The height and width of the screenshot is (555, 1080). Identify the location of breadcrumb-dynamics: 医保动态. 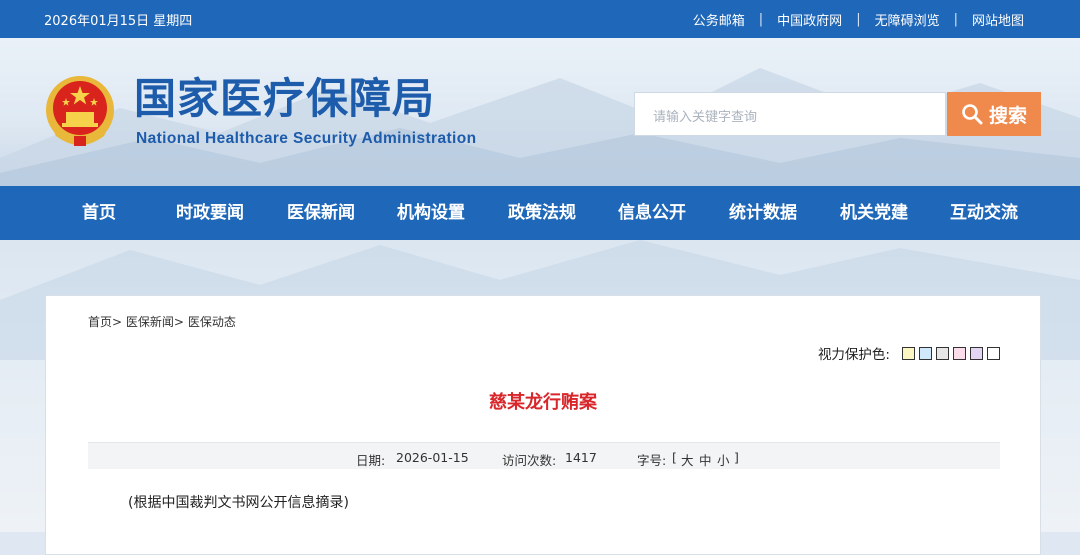
(212, 322).